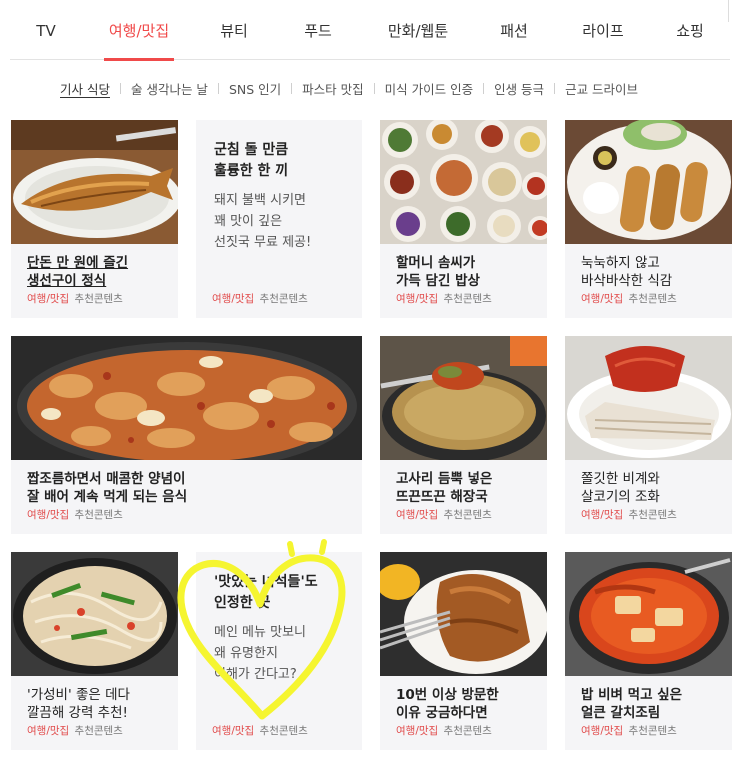 The width and height of the screenshot is (743, 759). Describe the element at coordinates (519, 88) in the screenshot. I see `subtab-life-favorite: 인생 등극` at that location.